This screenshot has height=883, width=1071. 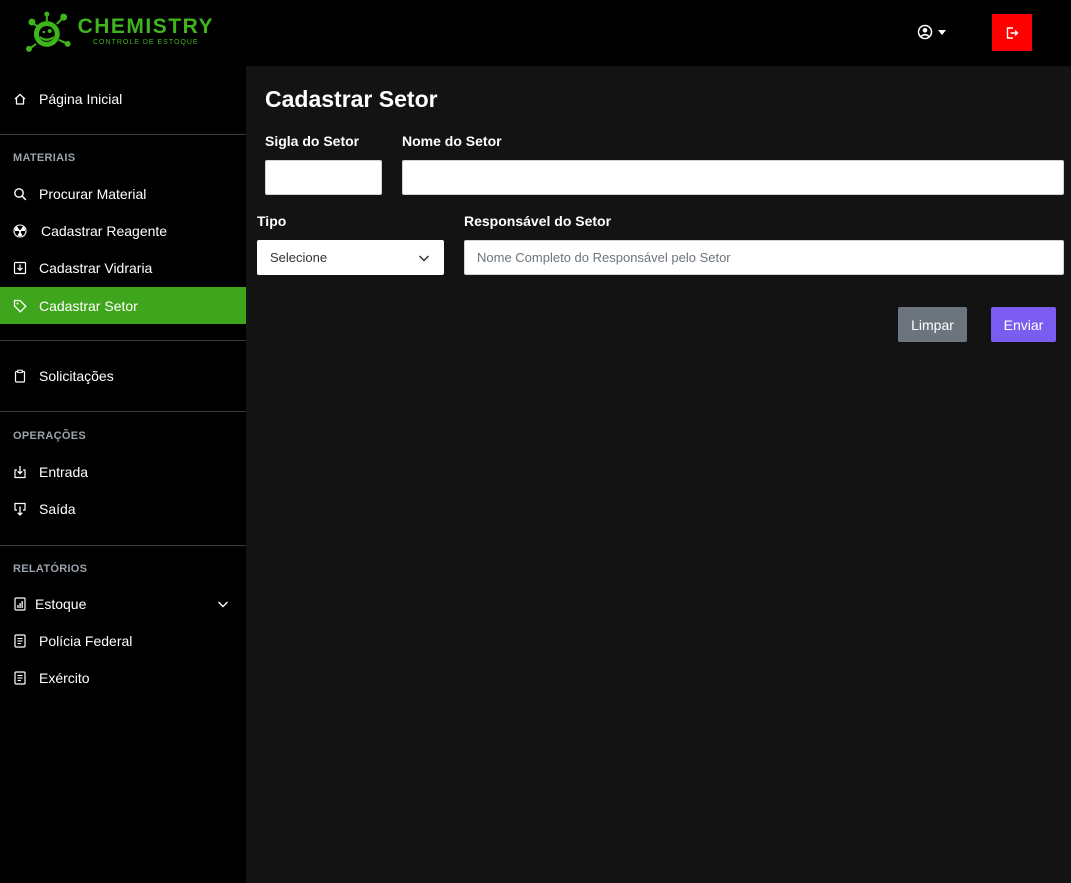 I want to click on sigla-label: Sigla do Setor, so click(x=312, y=141).